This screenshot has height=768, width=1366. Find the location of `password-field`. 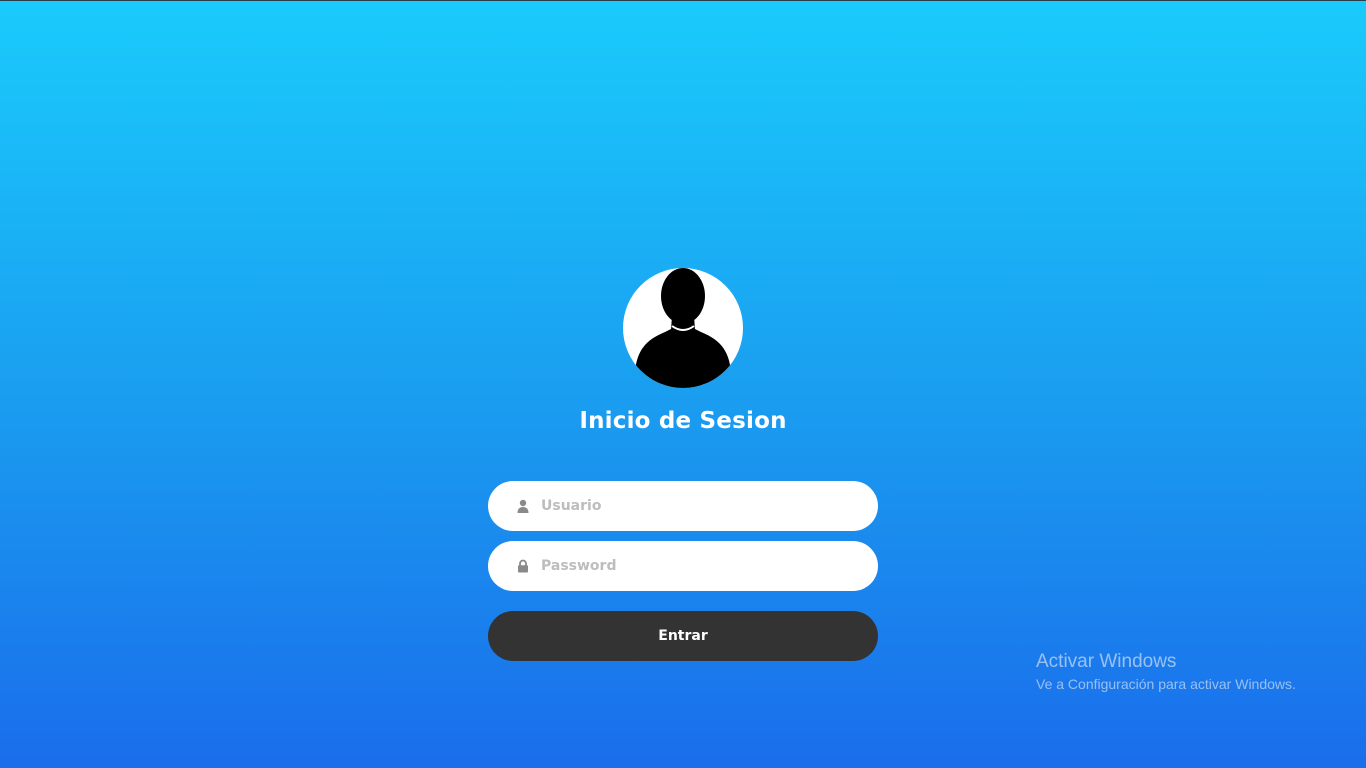

password-field is located at coordinates (683, 566).